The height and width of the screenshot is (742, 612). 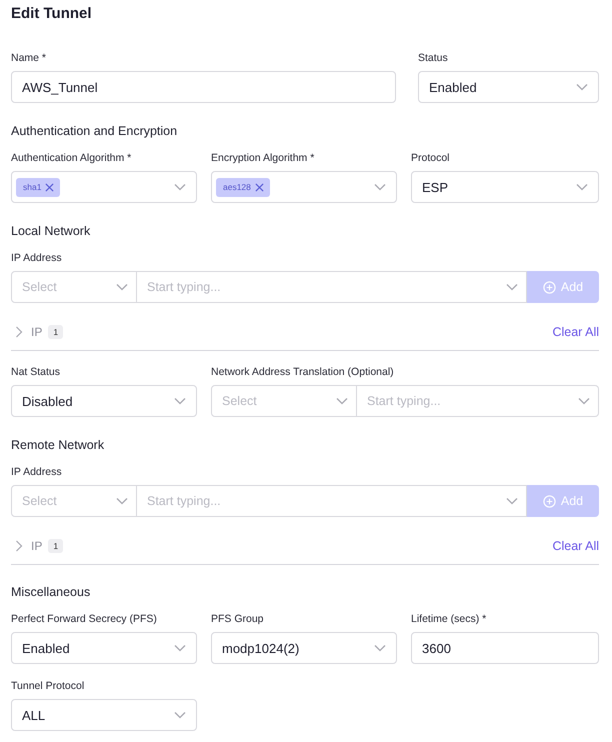 What do you see at coordinates (36, 372) in the screenshot?
I see `field-label: Nat Status` at bounding box center [36, 372].